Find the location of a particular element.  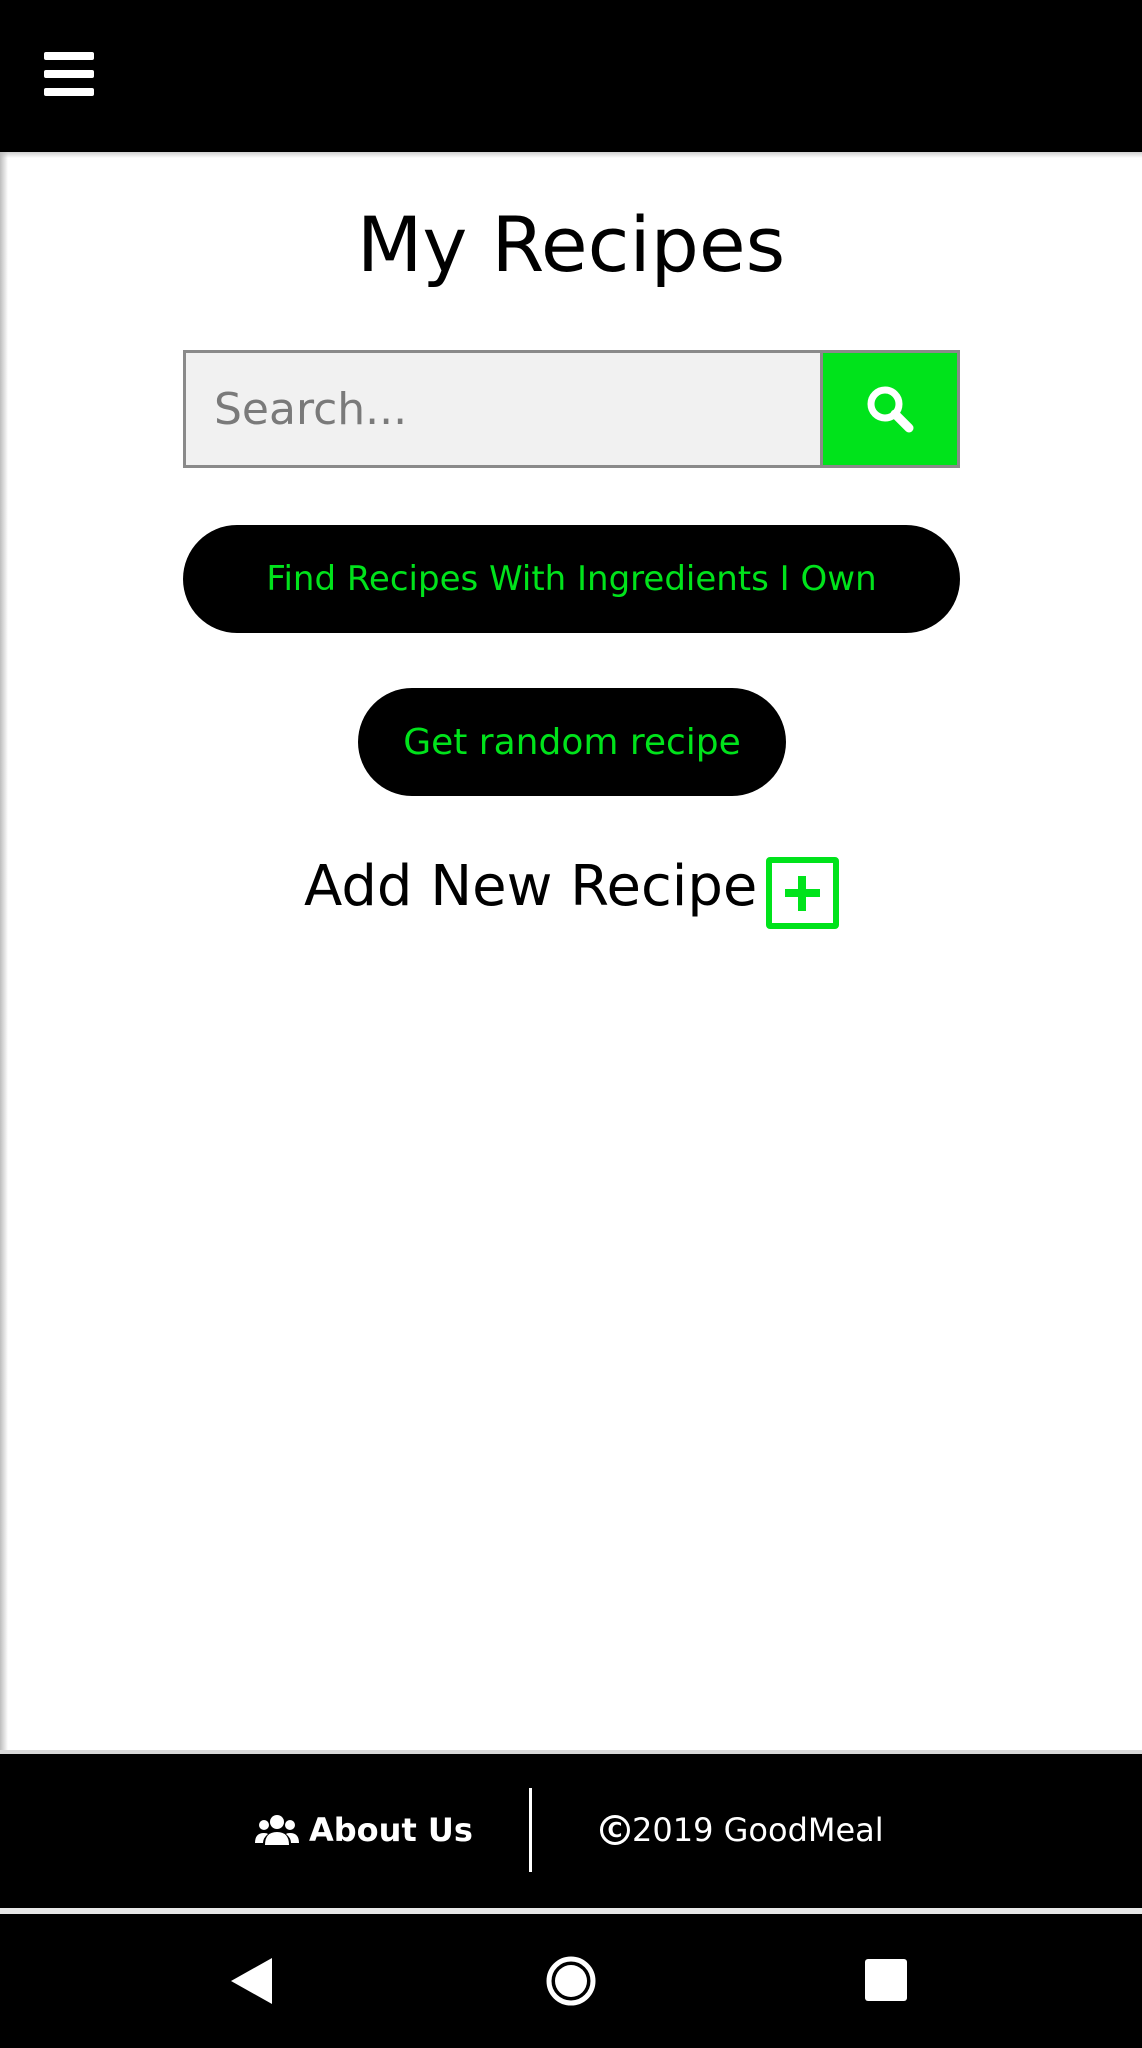

footer-divider is located at coordinates (530, 1830).